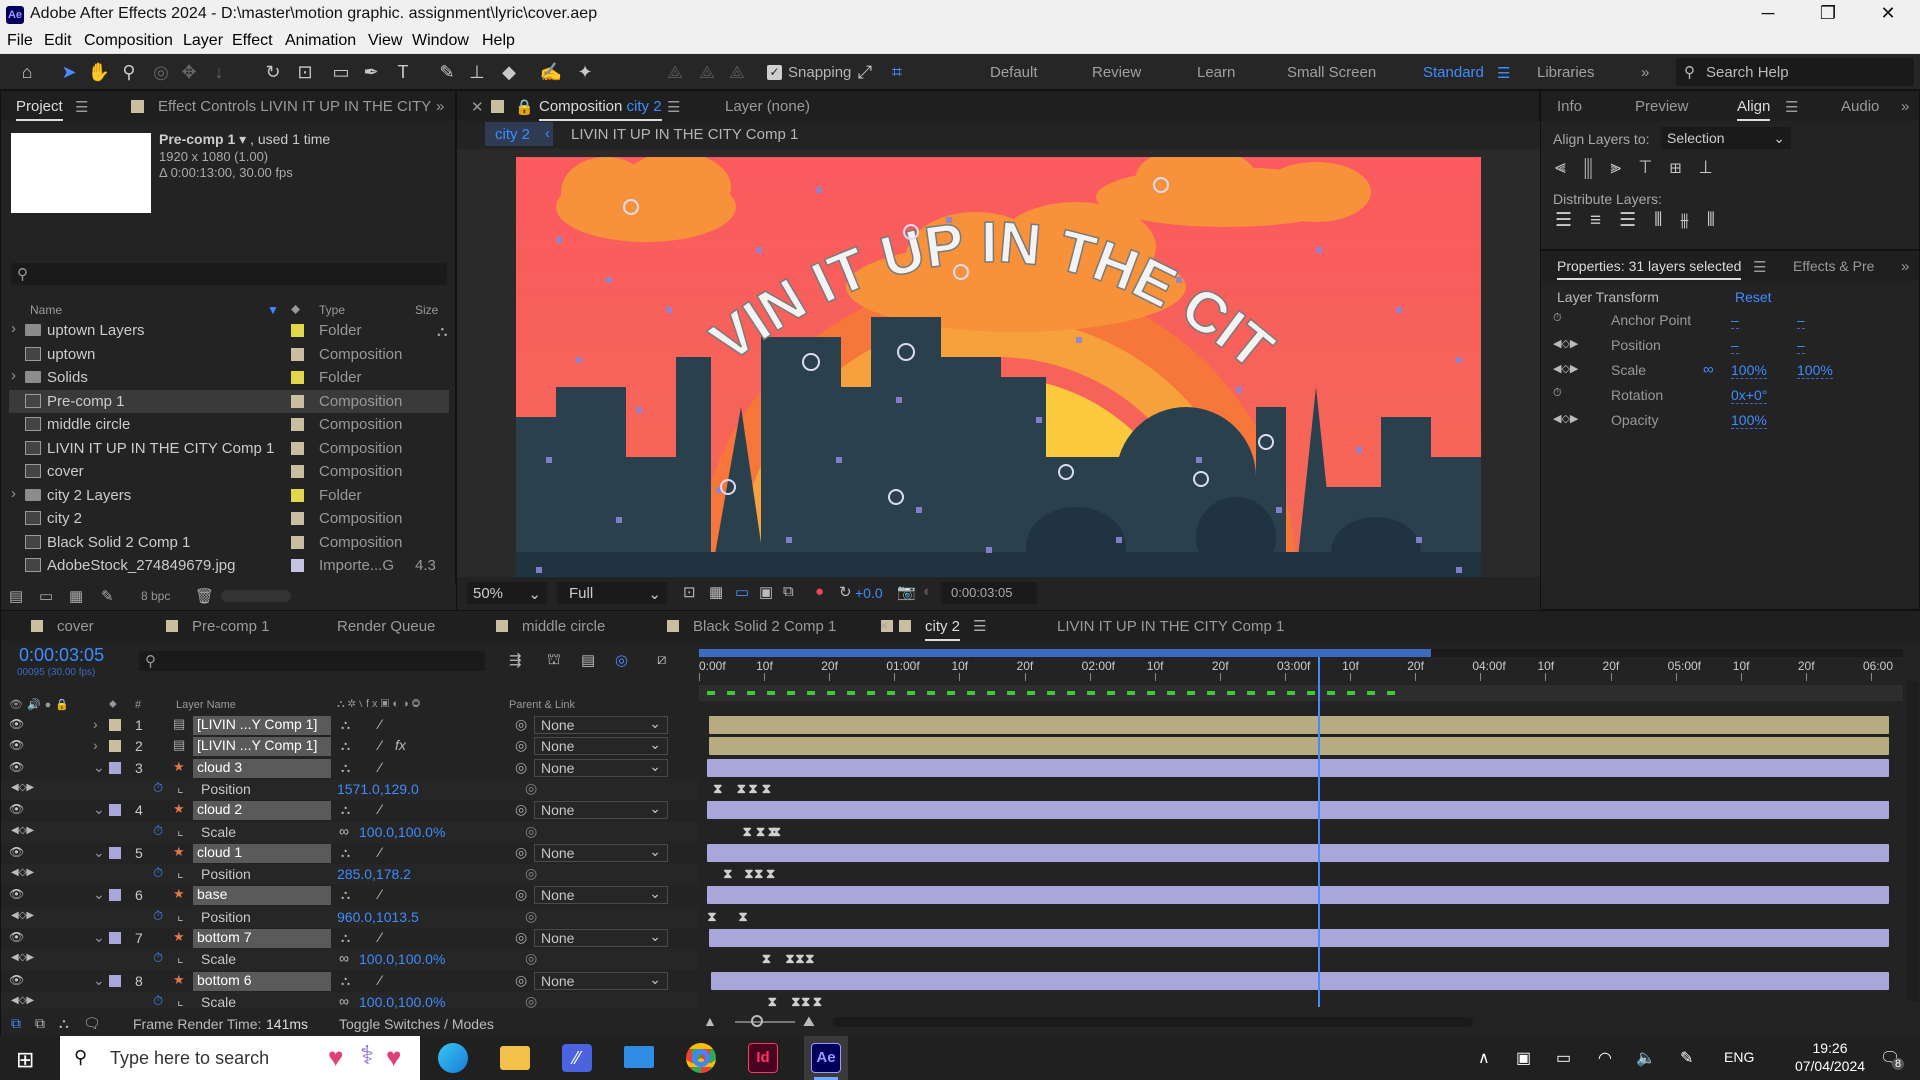 This screenshot has width=1920, height=1080. What do you see at coordinates (99, 72) in the screenshot?
I see `hand-tool-icon: ✋` at bounding box center [99, 72].